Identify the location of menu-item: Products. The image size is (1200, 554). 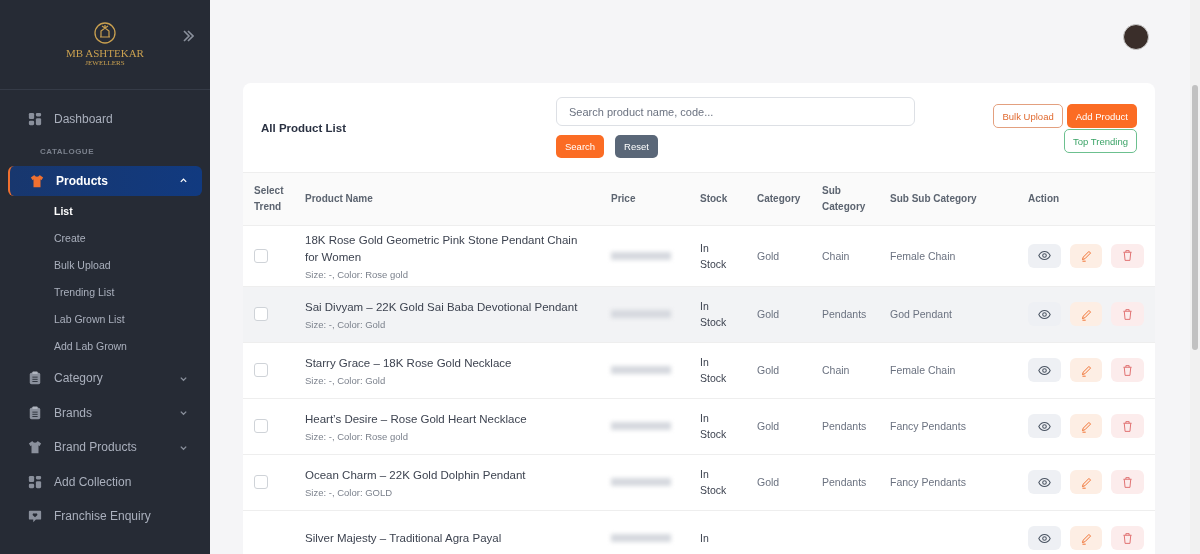
(105, 180).